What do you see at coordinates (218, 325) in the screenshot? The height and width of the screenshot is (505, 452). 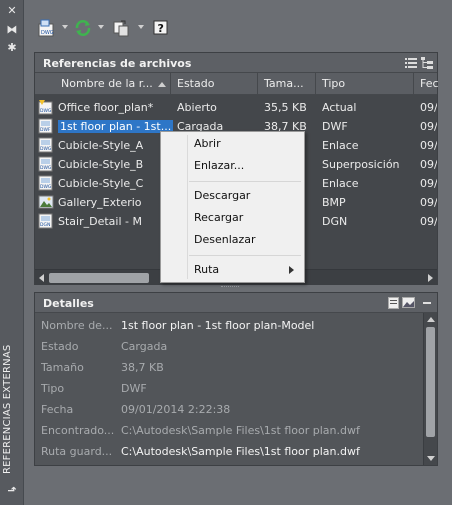 I see `detail-value: 1st floor plan - 1st floor plan-Model` at bounding box center [218, 325].